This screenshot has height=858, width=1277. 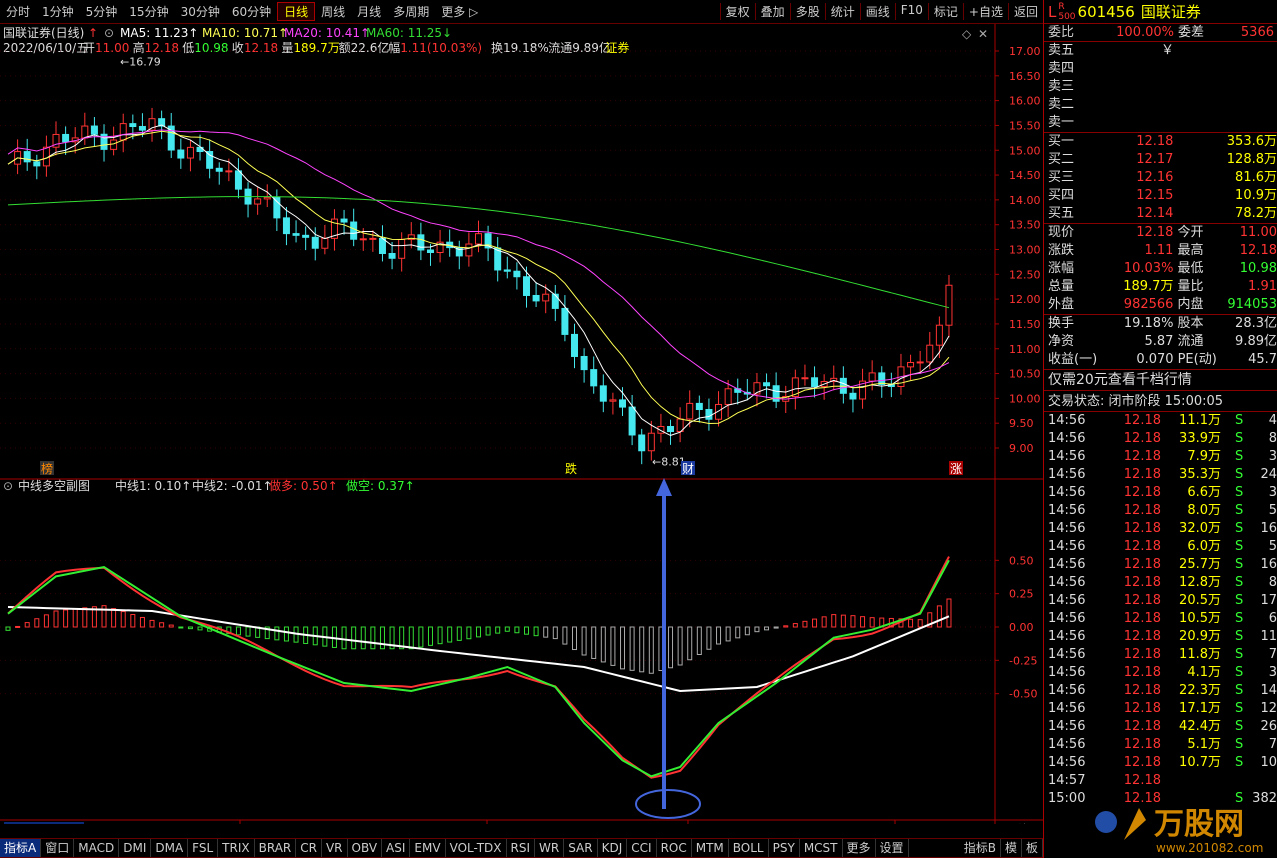 What do you see at coordinates (613, 848) in the screenshot?
I see `indicator-tab-17: KDJ` at bounding box center [613, 848].